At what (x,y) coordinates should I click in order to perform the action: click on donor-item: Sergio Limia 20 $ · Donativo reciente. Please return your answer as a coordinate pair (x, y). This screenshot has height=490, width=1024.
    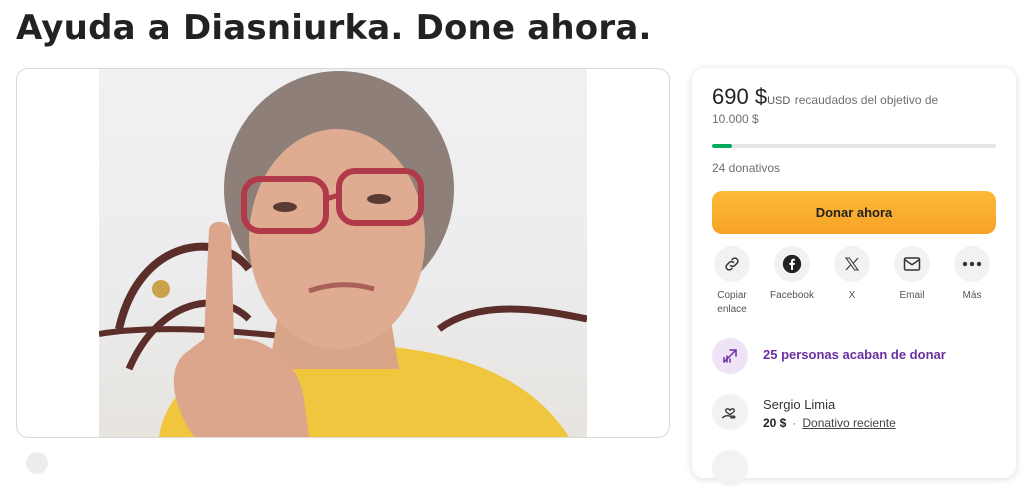
    Looking at the image, I should click on (857, 414).